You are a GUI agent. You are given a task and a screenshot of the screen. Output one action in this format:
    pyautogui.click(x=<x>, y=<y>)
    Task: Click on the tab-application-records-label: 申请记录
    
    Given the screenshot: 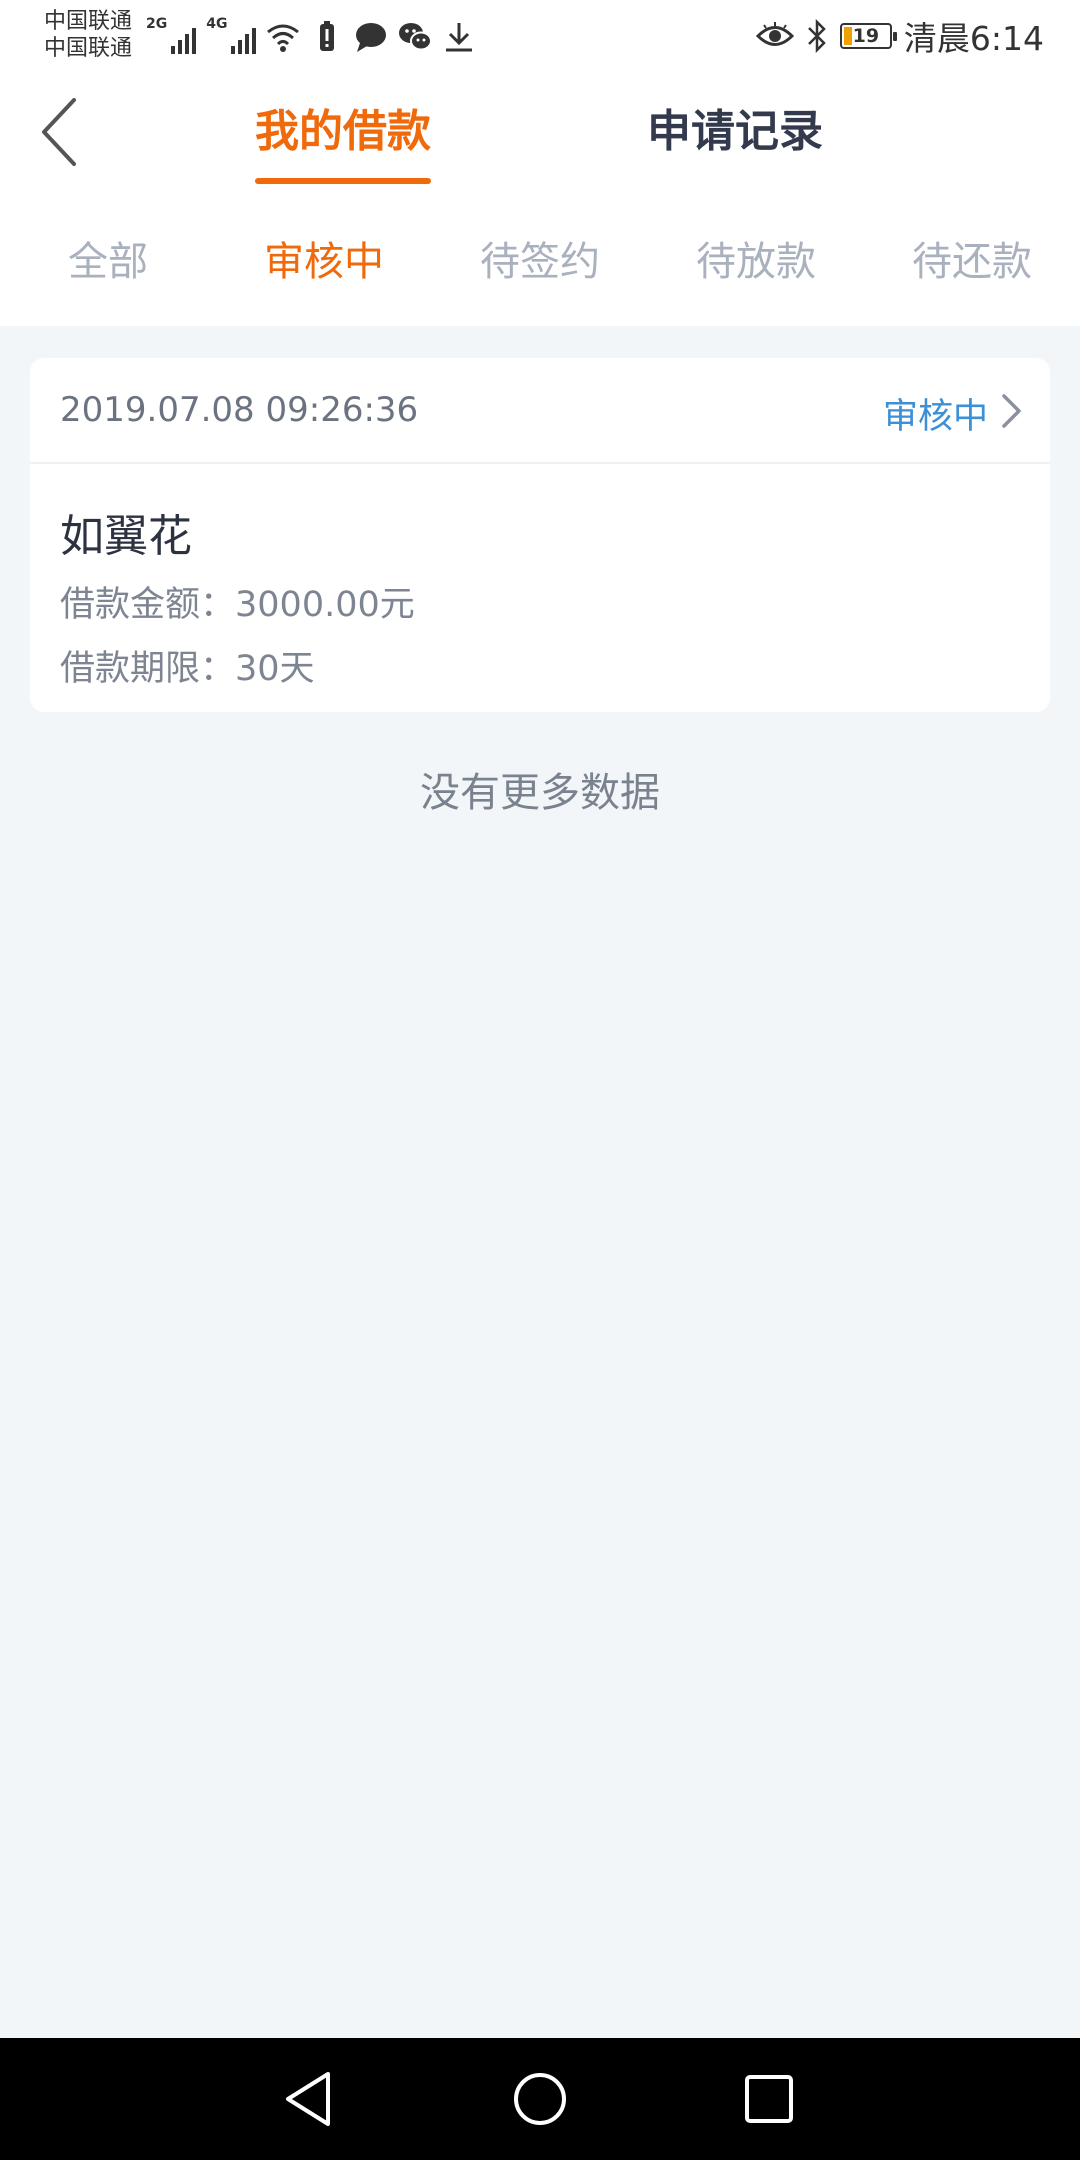 What is the action you would take?
    pyautogui.click(x=735, y=131)
    